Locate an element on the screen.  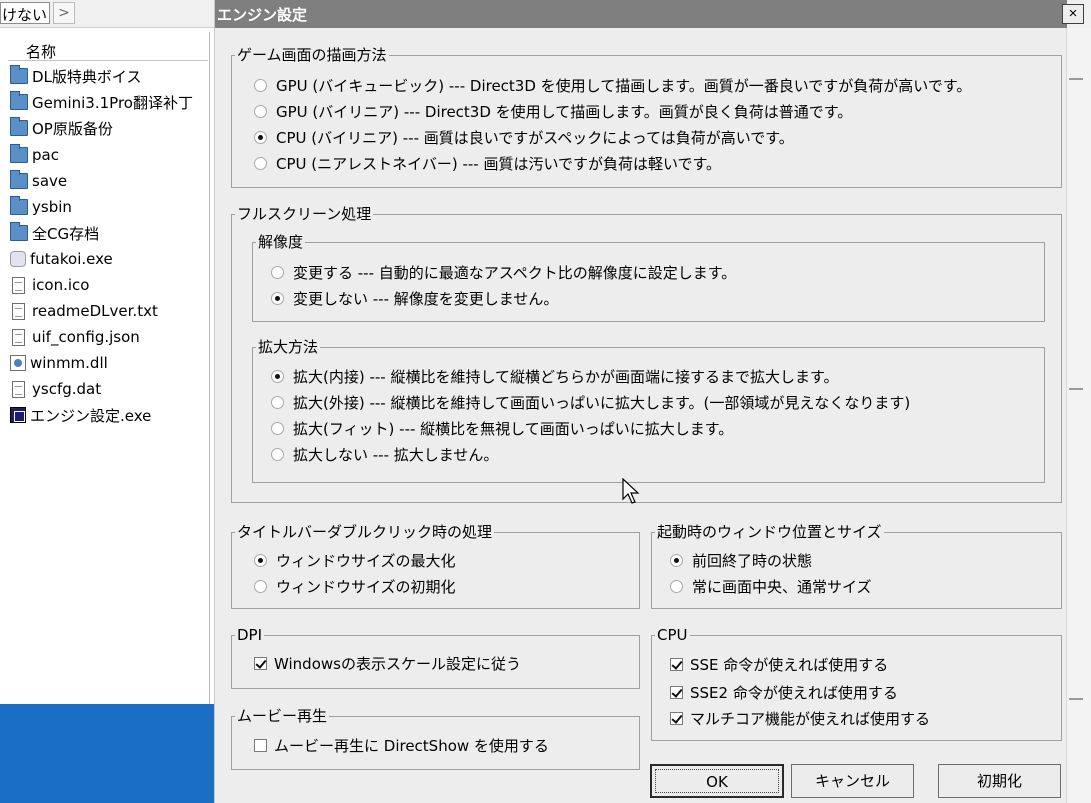
cancel-button: キャンセル is located at coordinates (852, 781).